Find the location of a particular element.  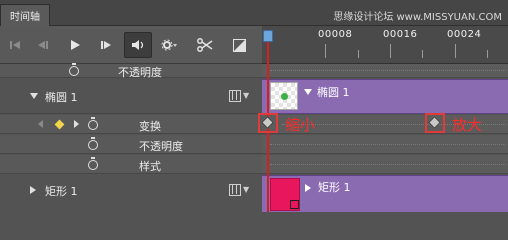

next-keyframe-icon is located at coordinates (76, 124).